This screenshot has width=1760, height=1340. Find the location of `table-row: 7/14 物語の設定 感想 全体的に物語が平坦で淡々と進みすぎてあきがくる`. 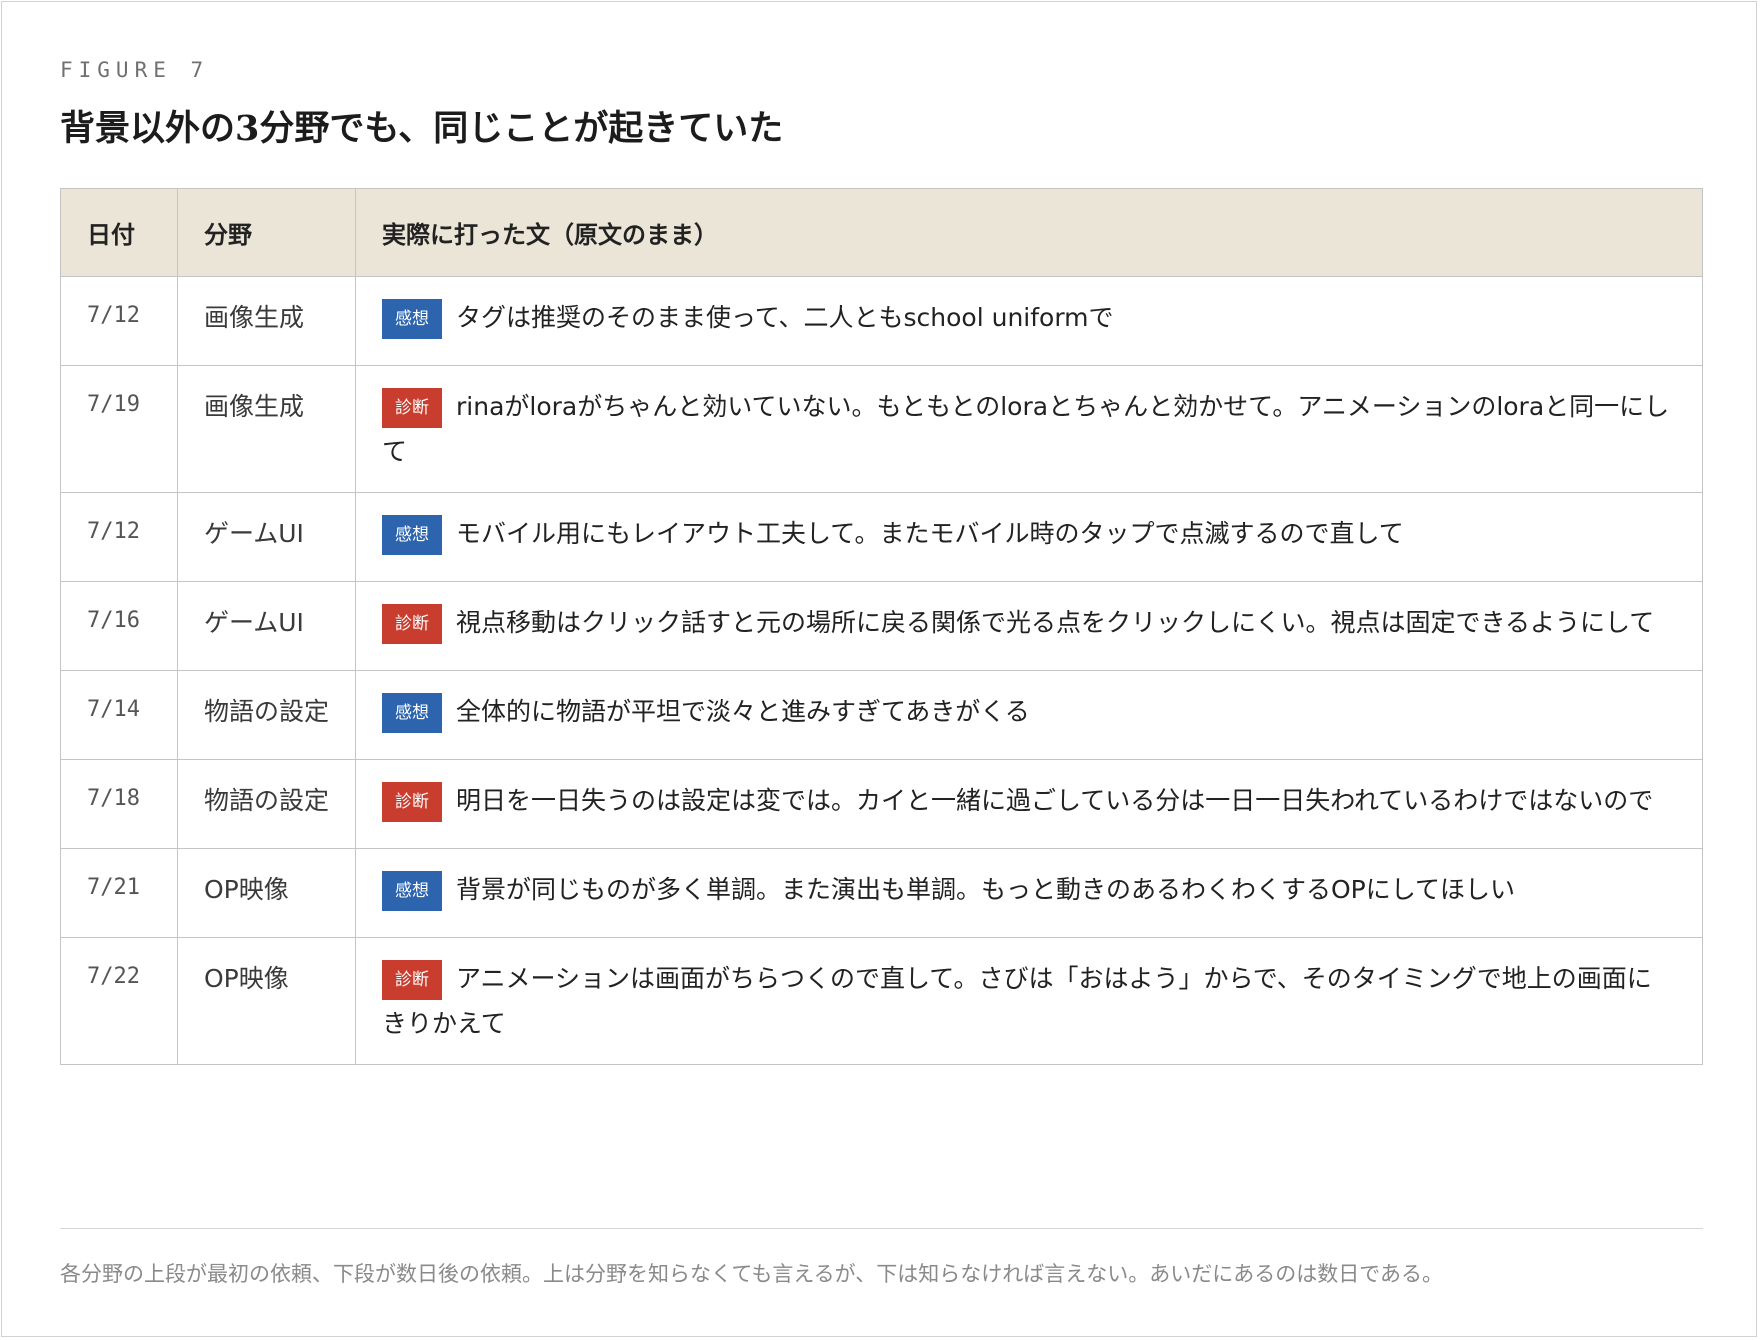

table-row: 7/14 物語の設定 感想 全体的に物語が平坦で淡々と進みすぎてあきがくる is located at coordinates (881, 715).